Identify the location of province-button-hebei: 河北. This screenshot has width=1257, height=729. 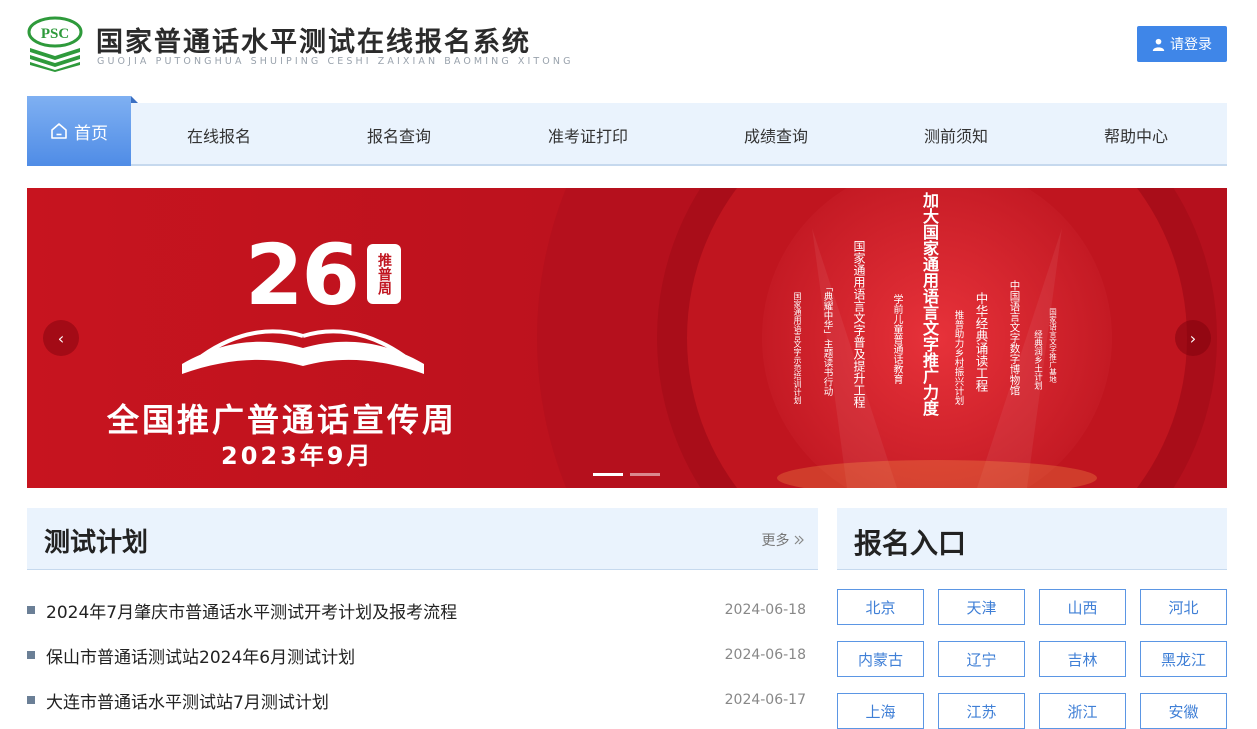
(1183, 607).